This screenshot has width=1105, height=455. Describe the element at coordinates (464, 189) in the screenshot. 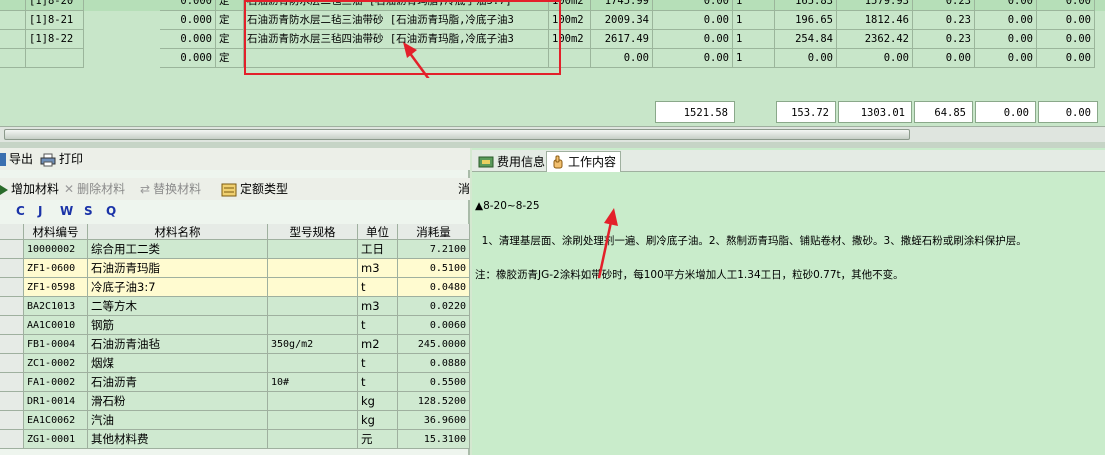

I see `toolbar-overflow: 消` at that location.